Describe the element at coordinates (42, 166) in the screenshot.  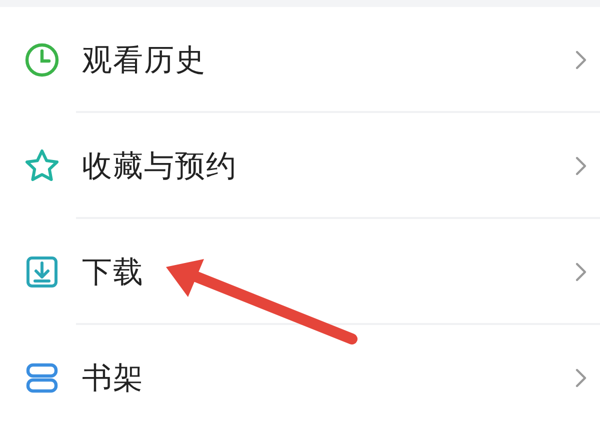
I see `star-icon` at that location.